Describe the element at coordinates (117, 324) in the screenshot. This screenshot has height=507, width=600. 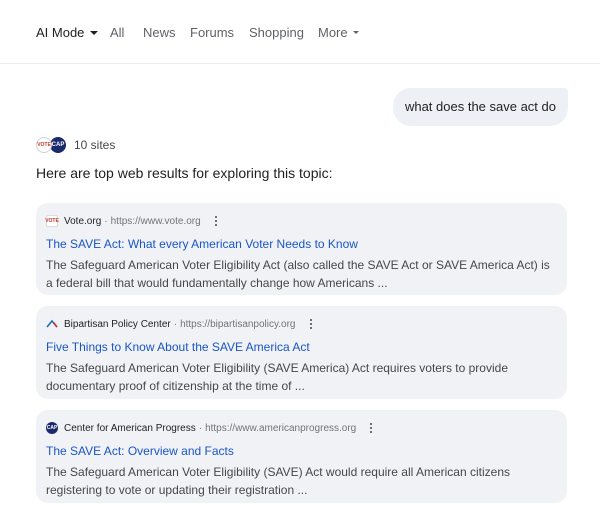
I see `result-site-name: Bipartisan Policy Center` at that location.